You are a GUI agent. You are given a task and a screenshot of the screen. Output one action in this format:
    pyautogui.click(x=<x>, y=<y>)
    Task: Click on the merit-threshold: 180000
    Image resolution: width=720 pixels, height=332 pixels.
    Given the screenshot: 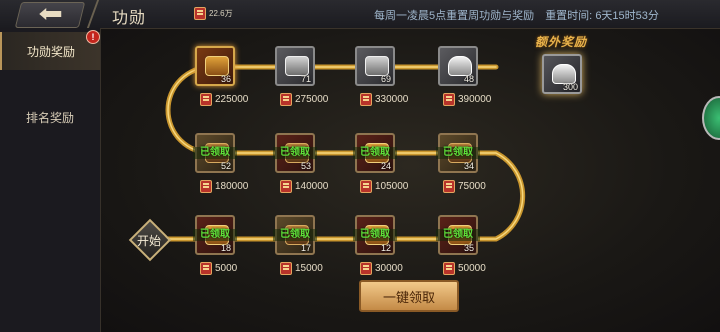 What is the action you would take?
    pyautogui.click(x=223, y=186)
    